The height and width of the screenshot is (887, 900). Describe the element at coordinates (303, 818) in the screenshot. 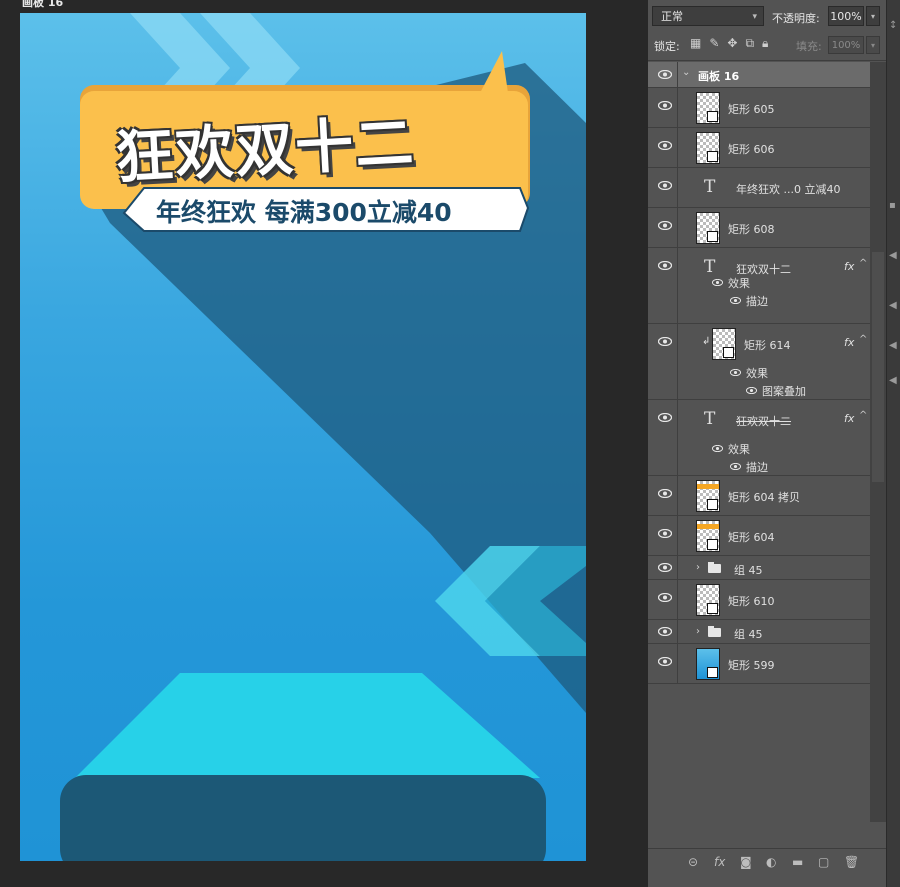

I see `stage-base` at that location.